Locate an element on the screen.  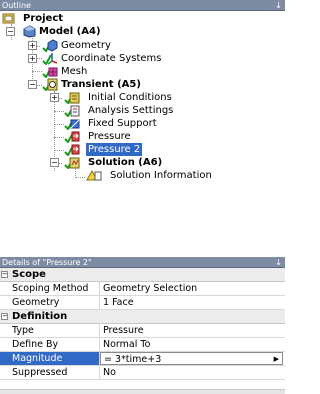
section-definition: − Definition is located at coordinates (142, 317).